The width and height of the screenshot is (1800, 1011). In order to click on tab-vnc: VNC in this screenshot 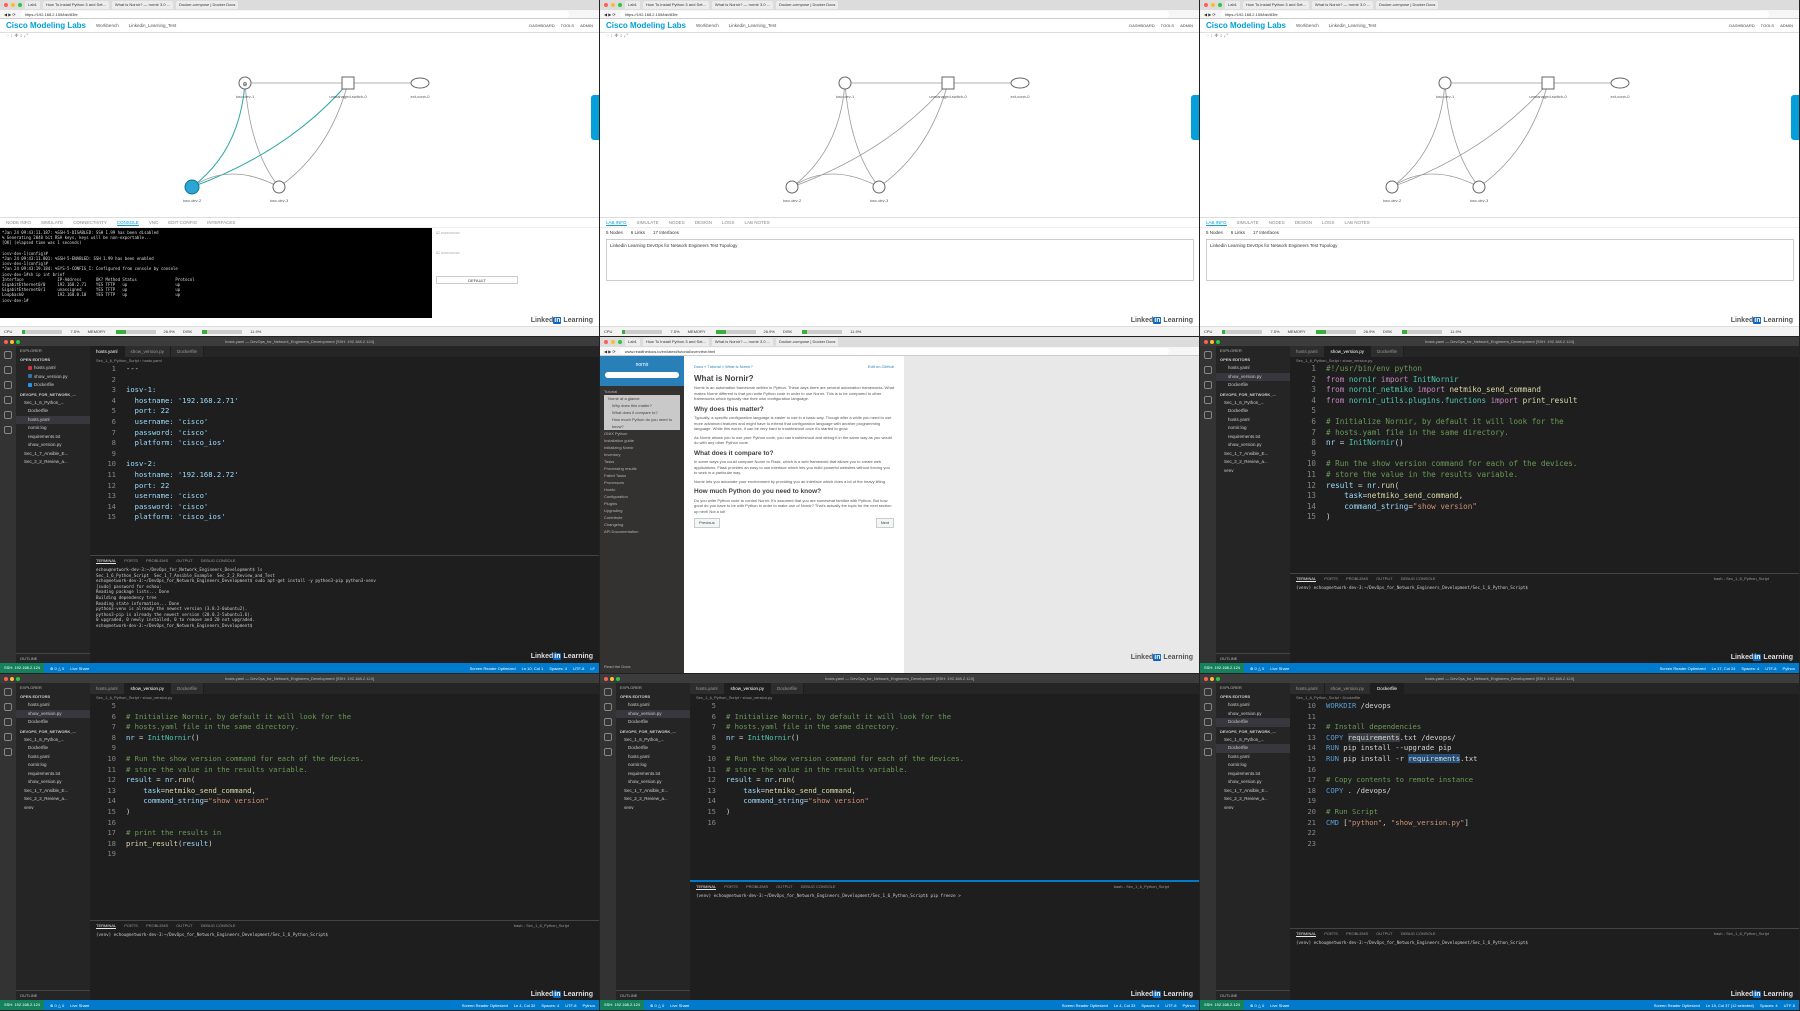, I will do `click(154, 222)`.